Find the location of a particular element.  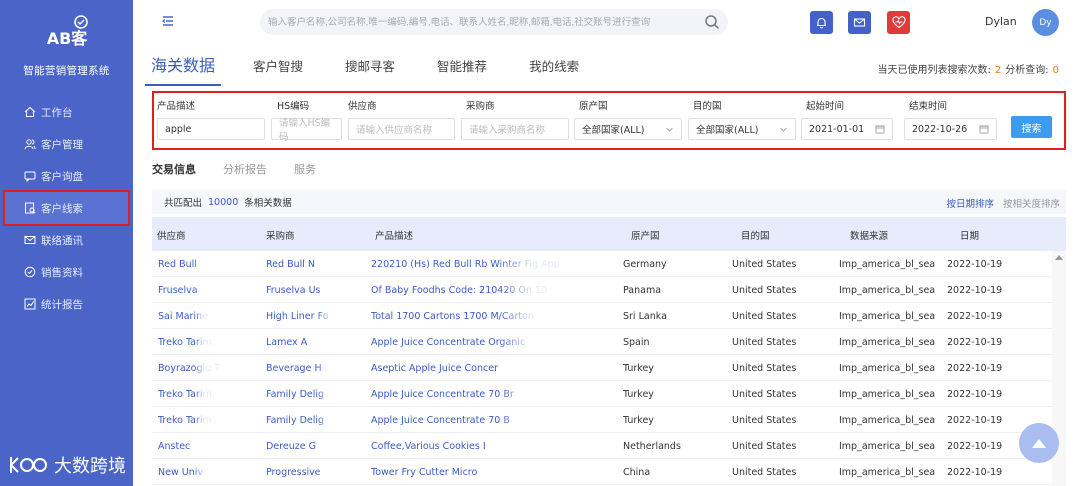

product-input: apple is located at coordinates (211, 129).